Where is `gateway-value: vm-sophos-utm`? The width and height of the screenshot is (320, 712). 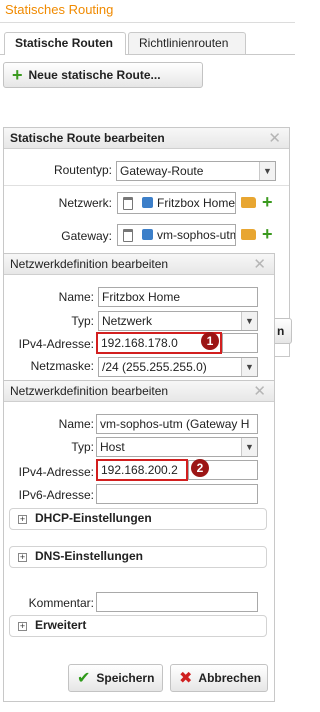 gateway-value: vm-sophos-utm is located at coordinates (196, 235).